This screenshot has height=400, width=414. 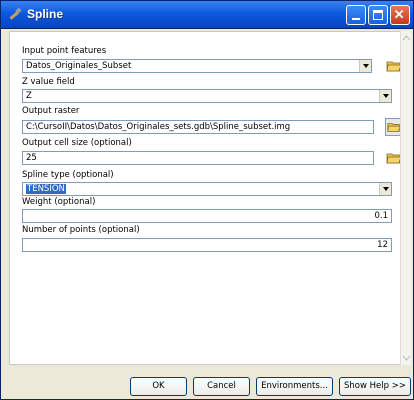 What do you see at coordinates (221, 386) in the screenshot?
I see `cancel-button: Cancel` at bounding box center [221, 386].